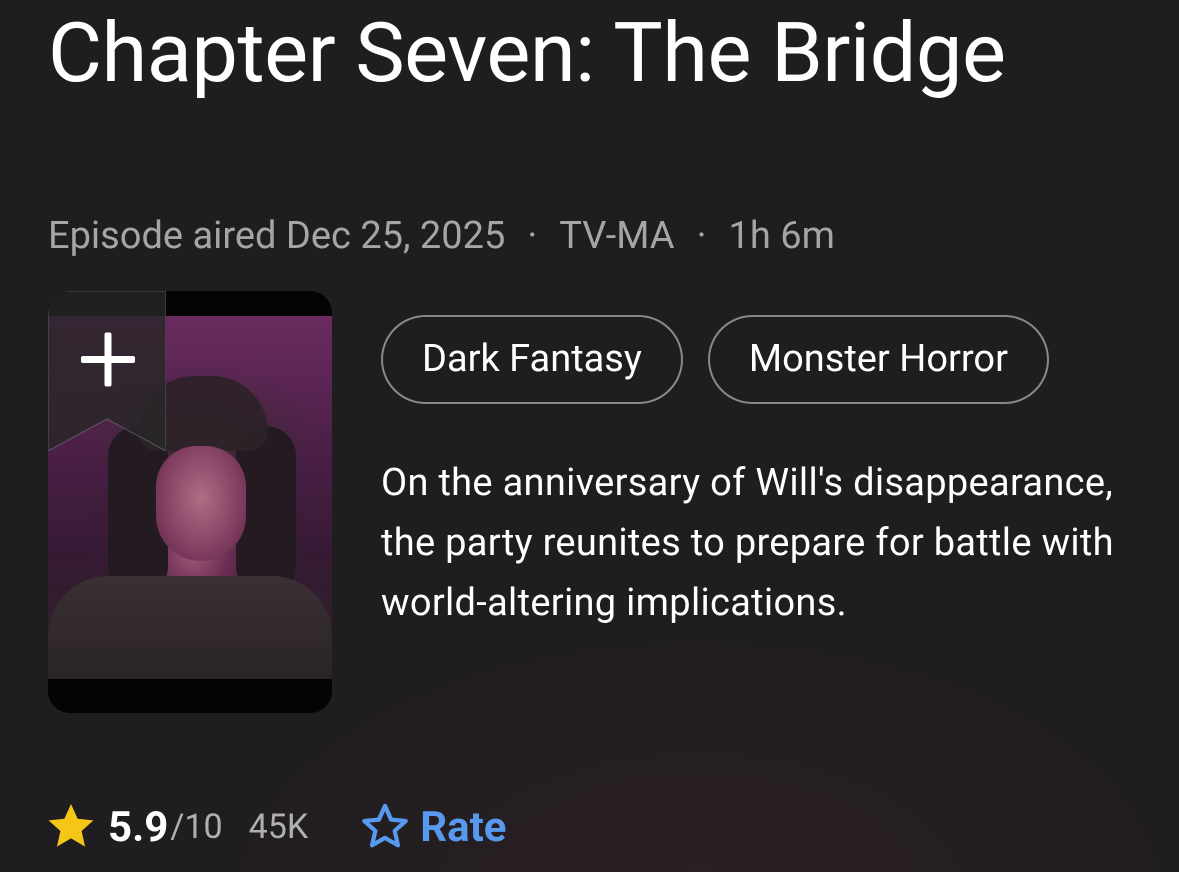 This screenshot has width=1179, height=872. I want to click on watchlist-add-button, so click(107, 371).